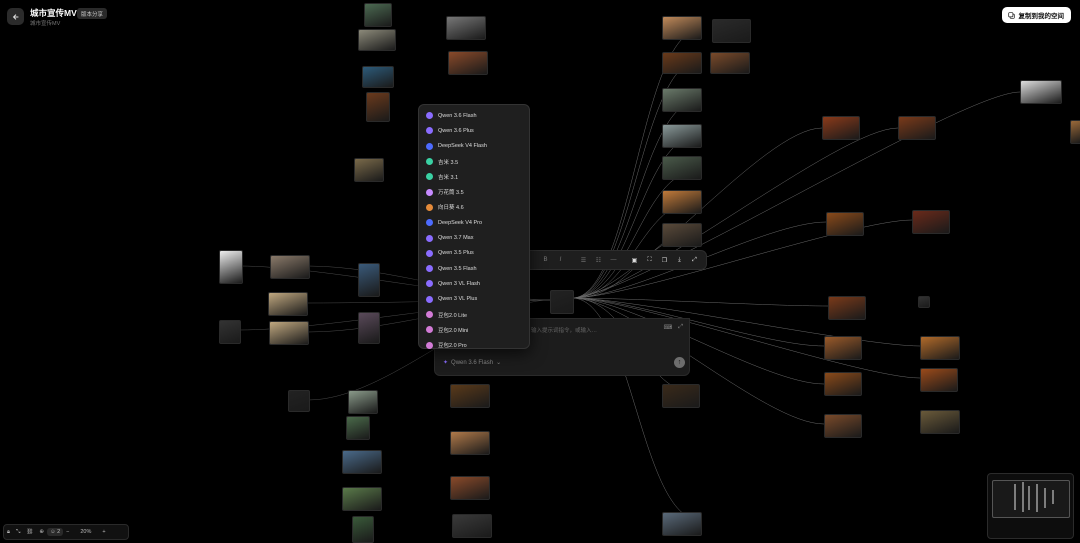 Image resolution: width=1080 pixels, height=543 pixels. I want to click on model-option: Qwen 3.6 Flash, so click(474, 115).